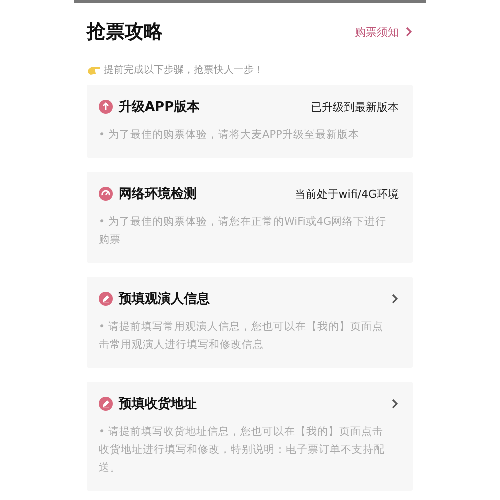 The image size is (500, 500). What do you see at coordinates (242, 336) in the screenshot?
I see `step-description: • 请提前填写常用观演人信息，您也可以在【我的】页面点击常用观演人进行填写和修改信息` at bounding box center [242, 336].